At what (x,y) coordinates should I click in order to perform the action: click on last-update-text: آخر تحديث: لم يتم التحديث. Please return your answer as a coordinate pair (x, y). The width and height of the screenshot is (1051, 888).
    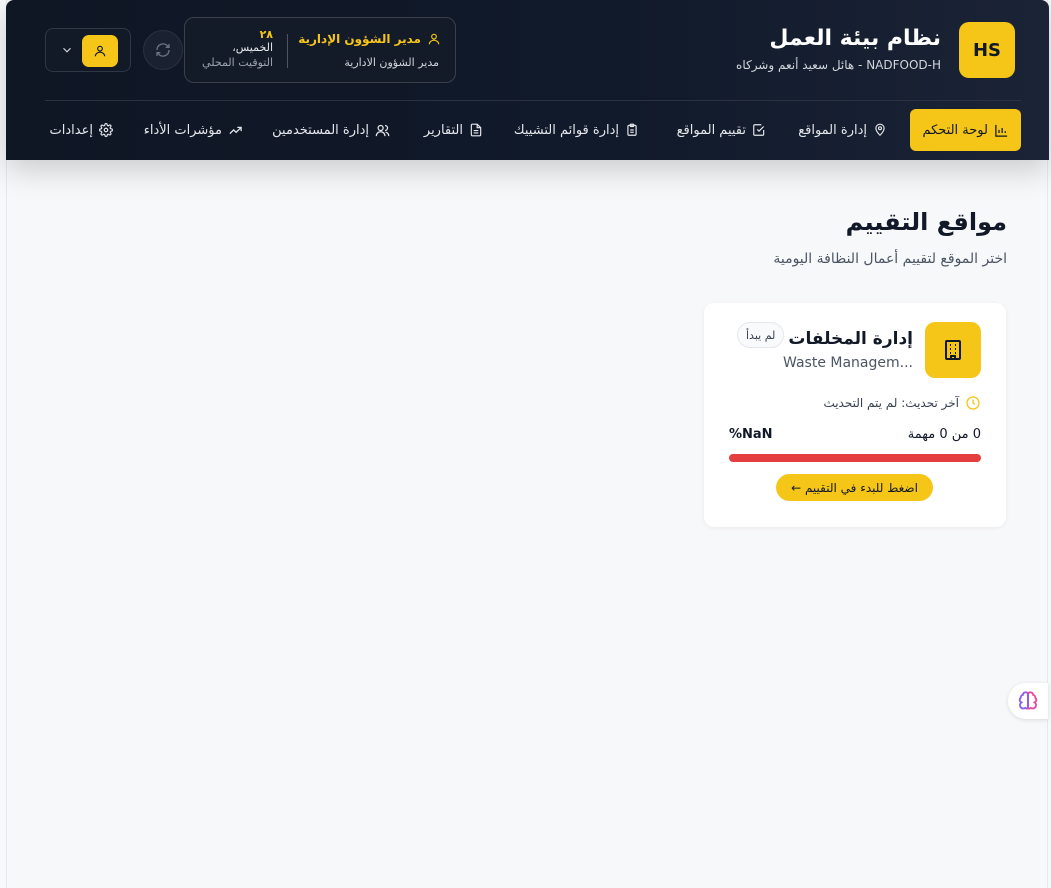
    Looking at the image, I should click on (891, 403).